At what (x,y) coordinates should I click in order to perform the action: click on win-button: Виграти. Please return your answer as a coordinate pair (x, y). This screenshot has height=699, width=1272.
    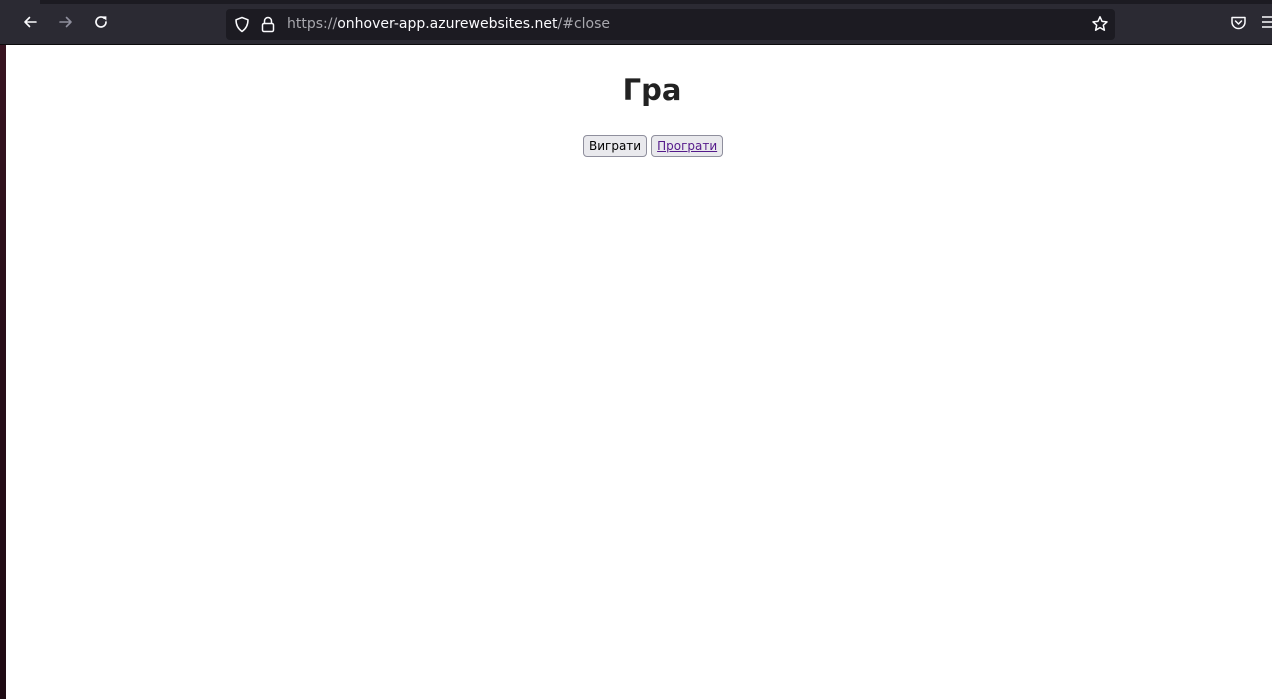
    Looking at the image, I should click on (615, 146).